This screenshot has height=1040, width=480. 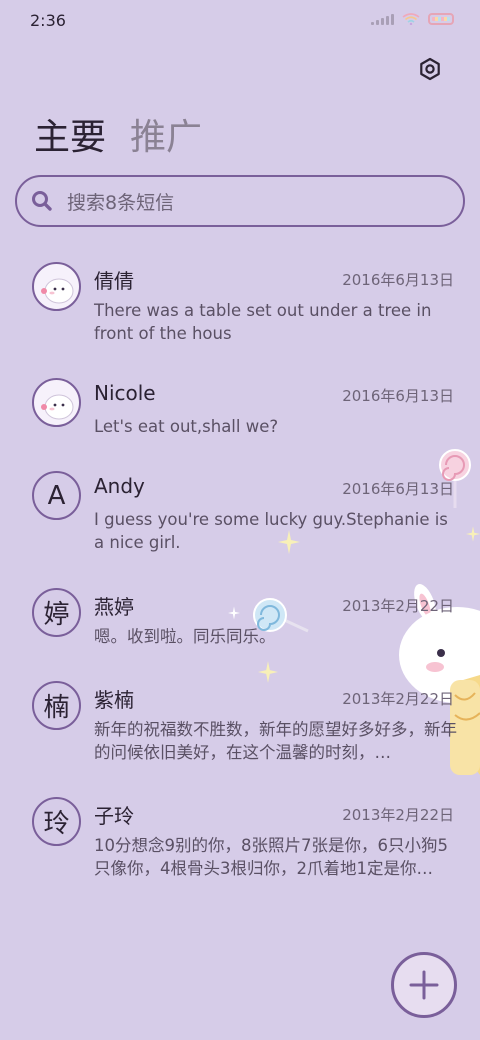 I want to click on wifi-icon, so click(x=411, y=19).